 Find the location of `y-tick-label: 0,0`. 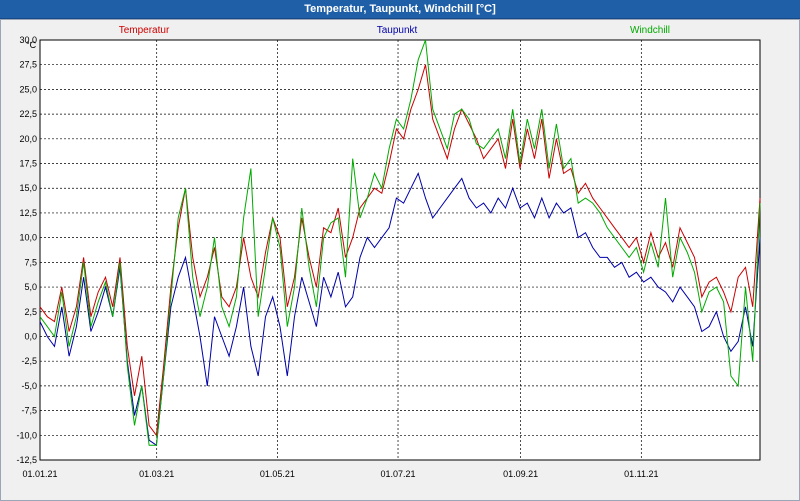

y-tick-label: 0,0 is located at coordinates (30, 336).